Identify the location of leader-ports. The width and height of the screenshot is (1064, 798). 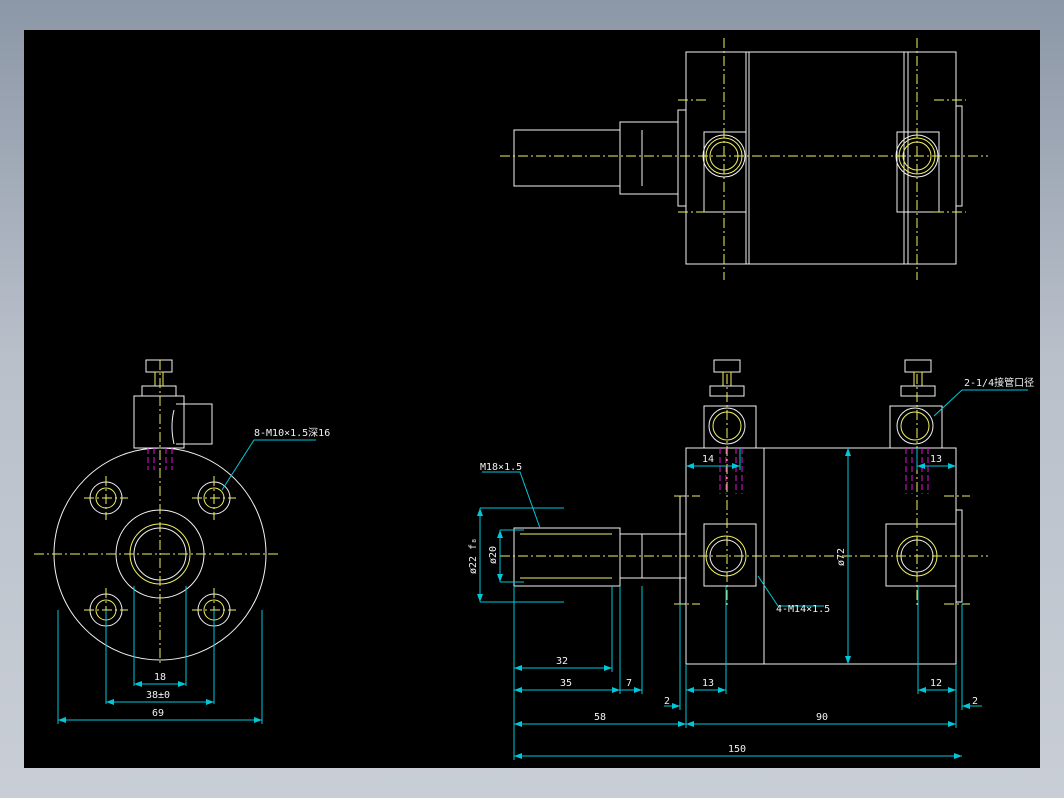
(980, 403).